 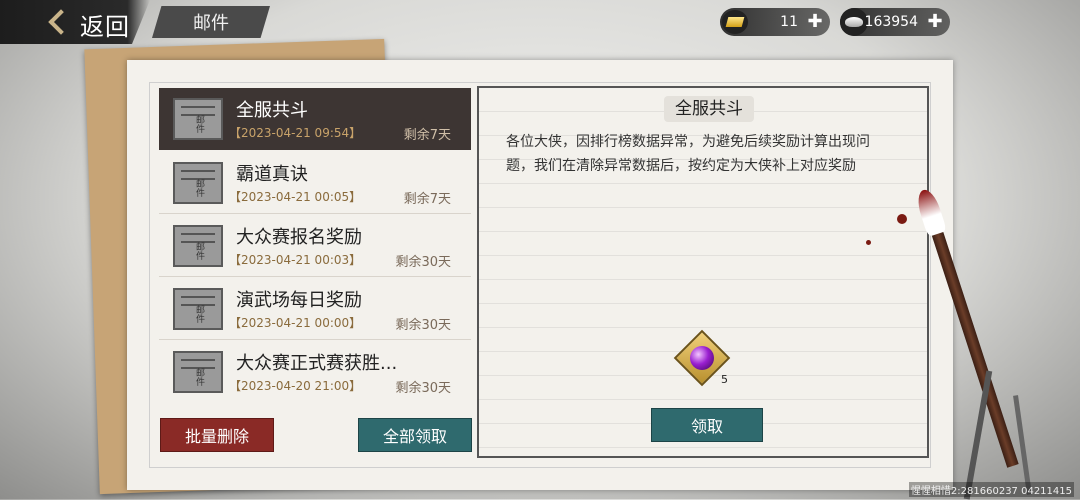 I want to click on mail-item-4: 邮件 大众赛正式赛获胜... 【2023-04-20 21:00】 剩余30天, so click(x=315, y=372).